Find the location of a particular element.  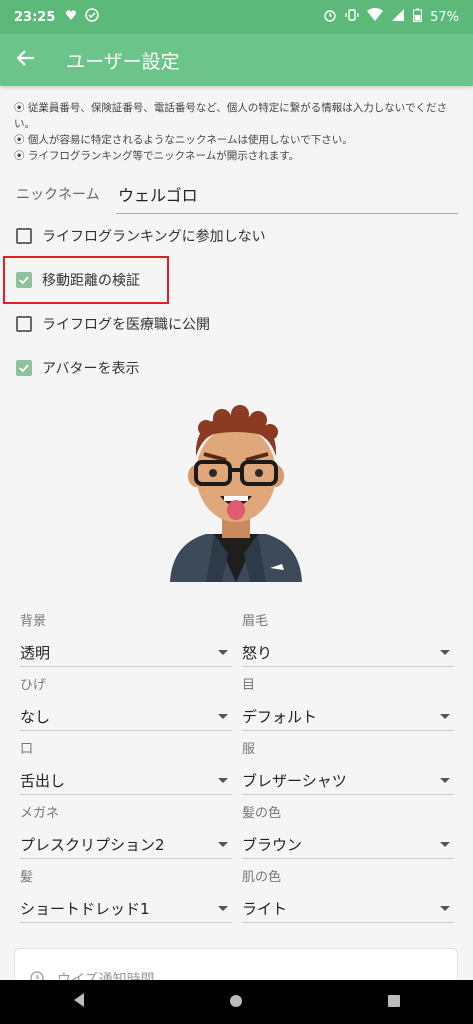

nav-recents-icon is located at coordinates (394, 1002).